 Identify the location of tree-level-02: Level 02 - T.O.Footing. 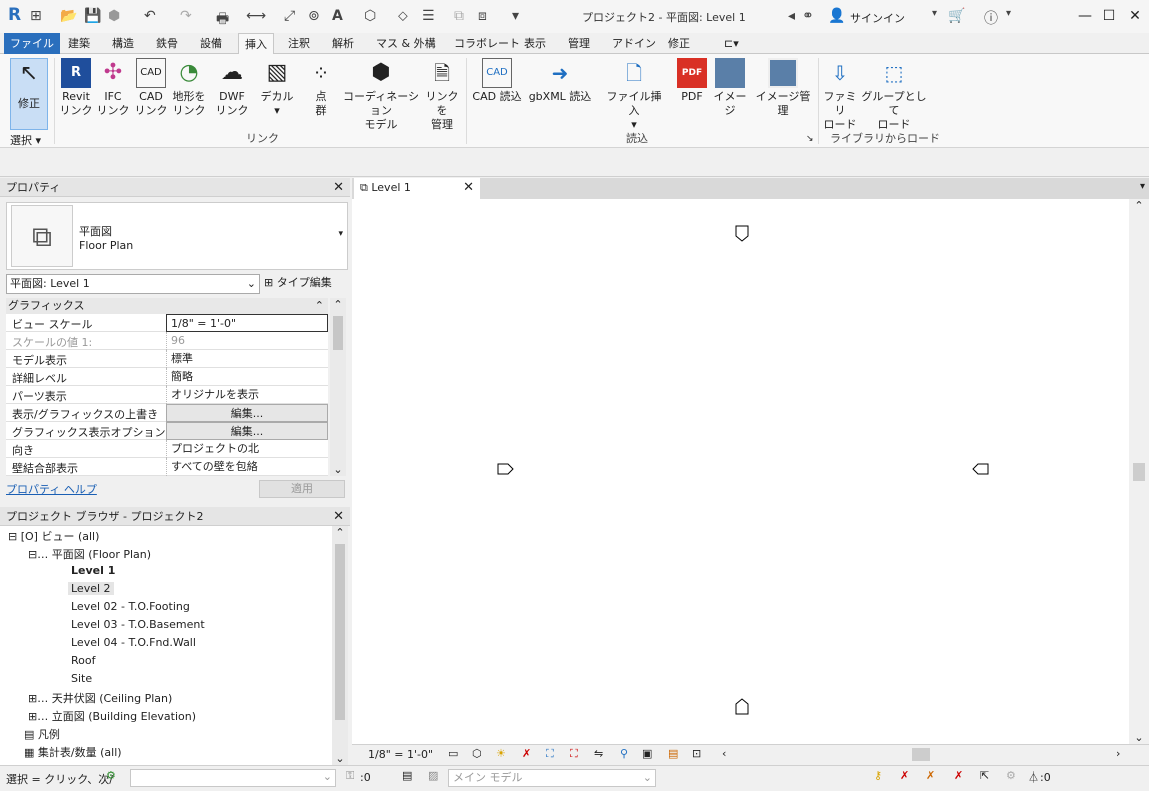
(130, 606).